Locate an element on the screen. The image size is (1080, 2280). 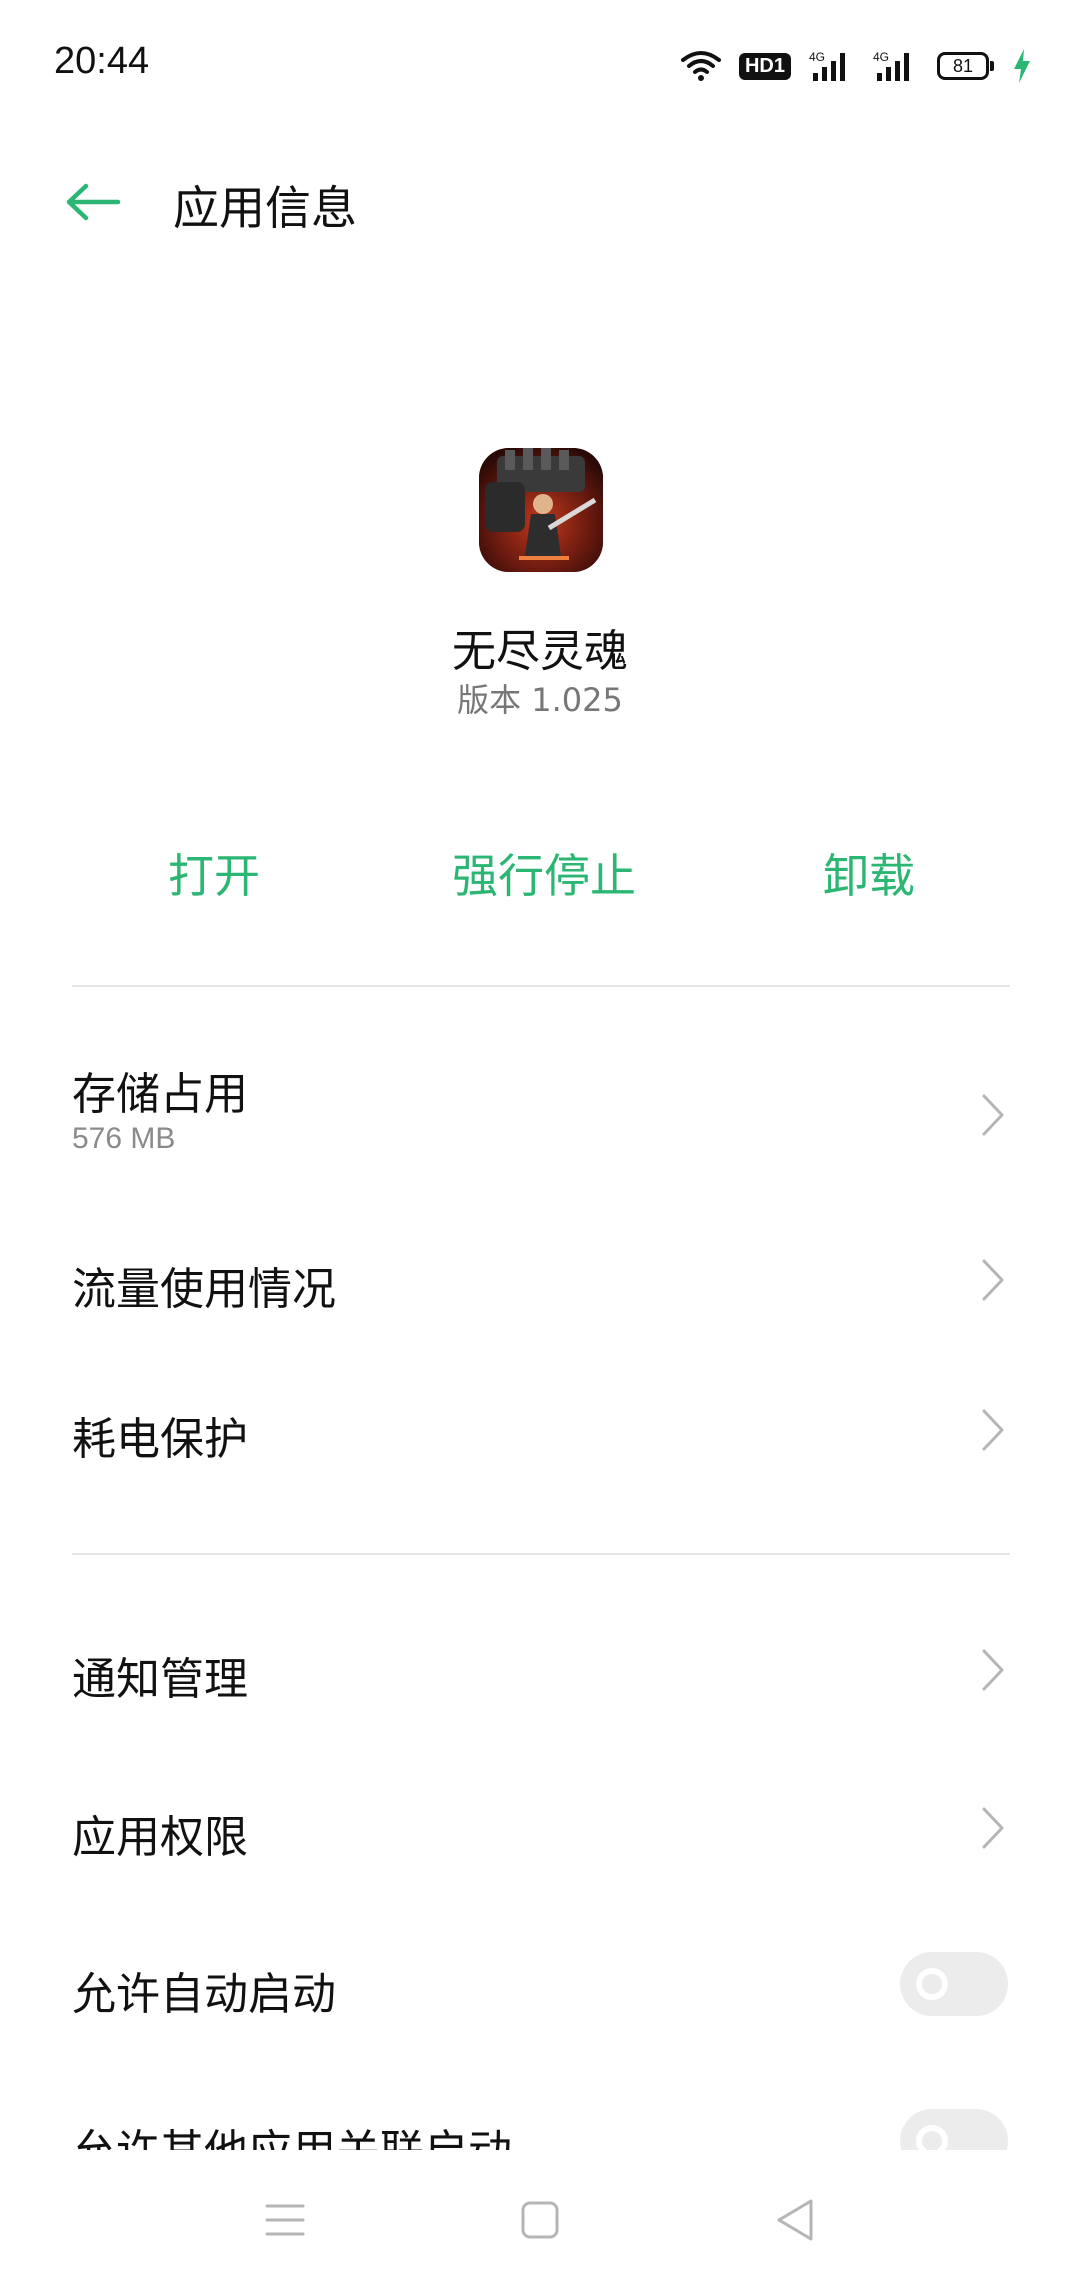
auto-start-toggle is located at coordinates (954, 1984).